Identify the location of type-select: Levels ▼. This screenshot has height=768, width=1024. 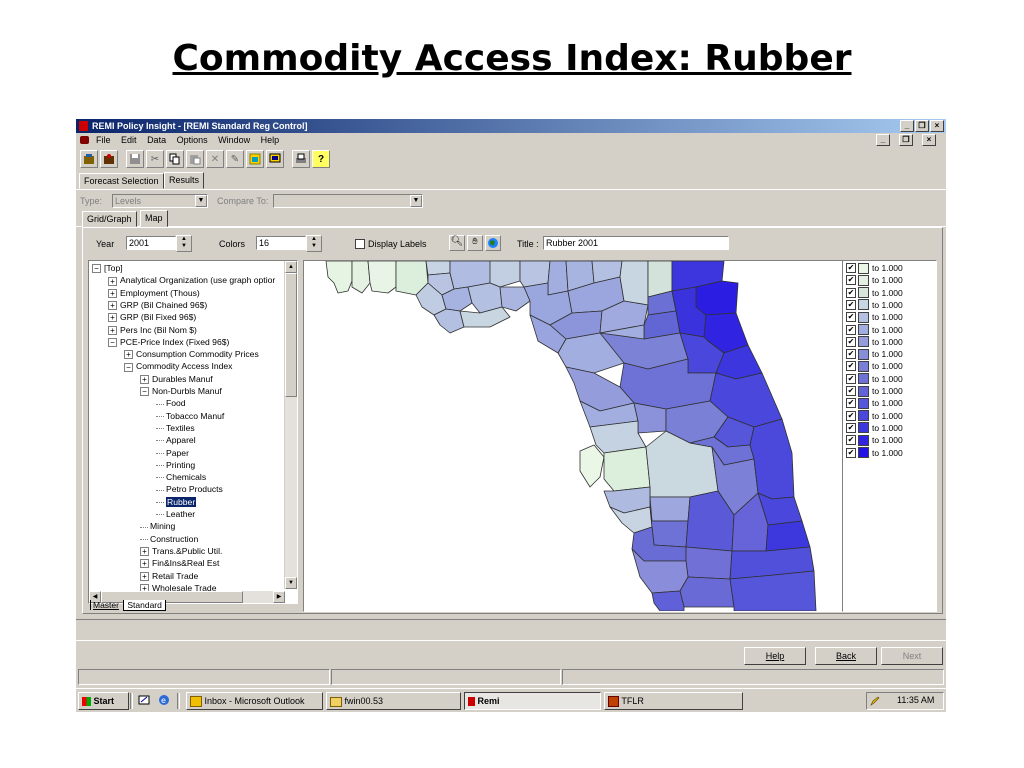
(160, 201).